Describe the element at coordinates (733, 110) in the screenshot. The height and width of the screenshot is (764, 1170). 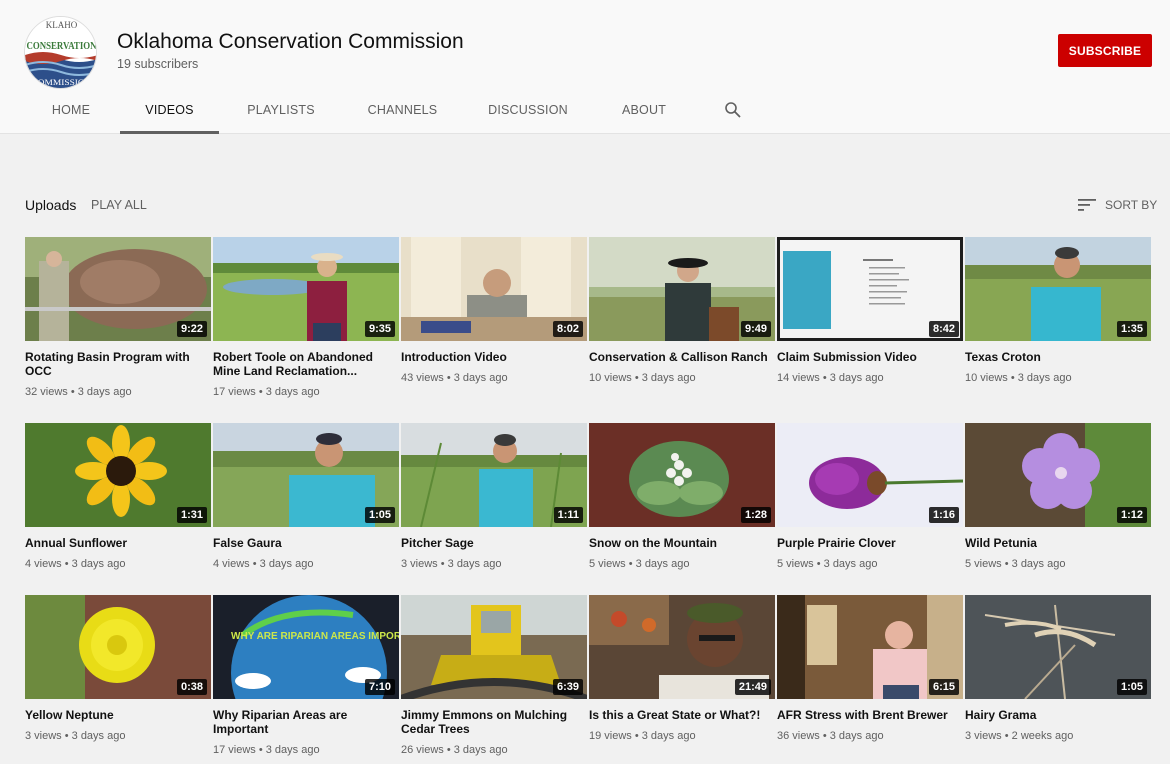
I see `search-icon` at that location.